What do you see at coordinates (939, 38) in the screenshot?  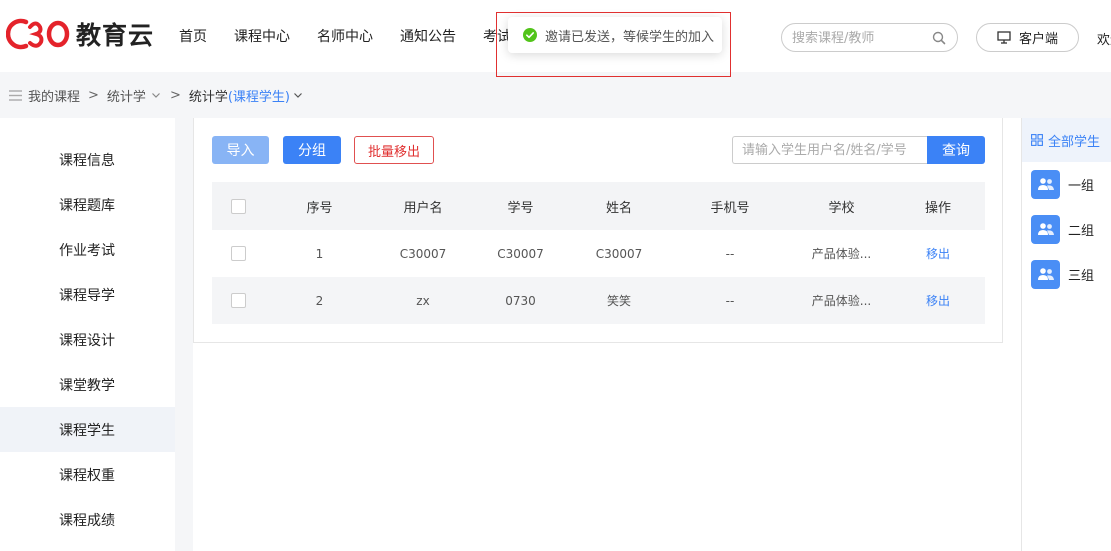 I see `search-icon` at bounding box center [939, 38].